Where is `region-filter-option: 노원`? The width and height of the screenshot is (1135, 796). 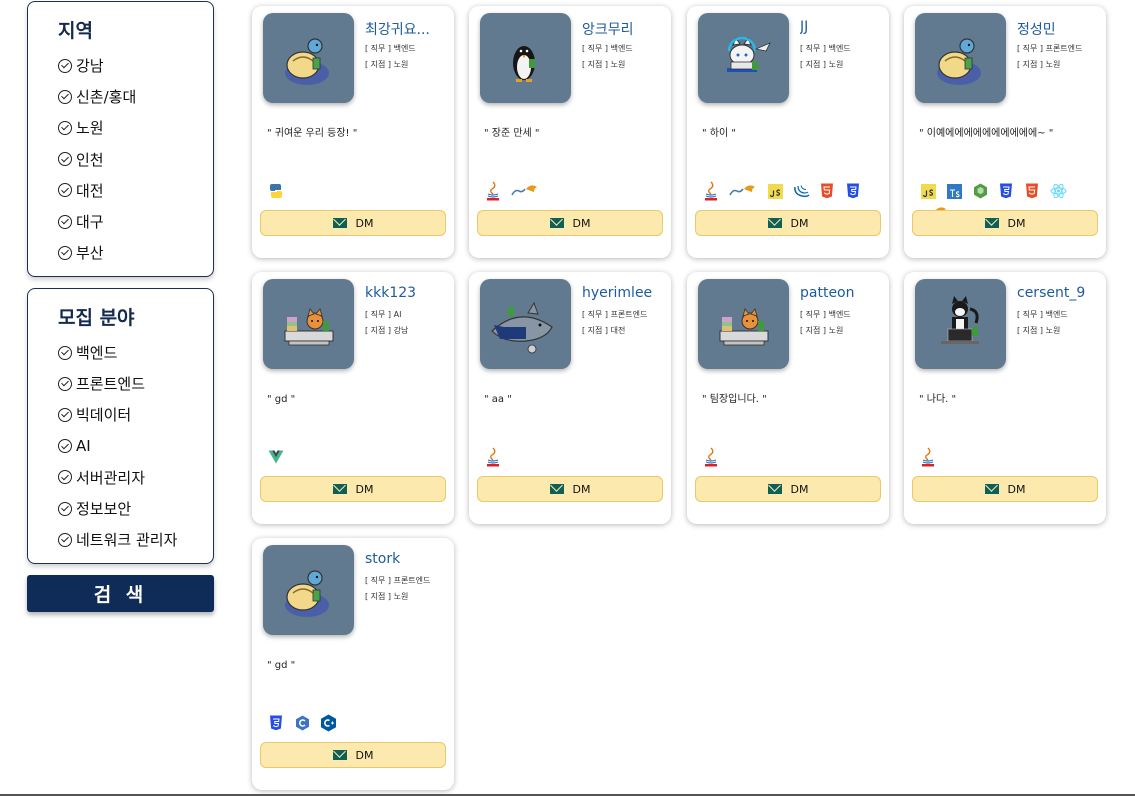 region-filter-option: 노원 is located at coordinates (135, 127).